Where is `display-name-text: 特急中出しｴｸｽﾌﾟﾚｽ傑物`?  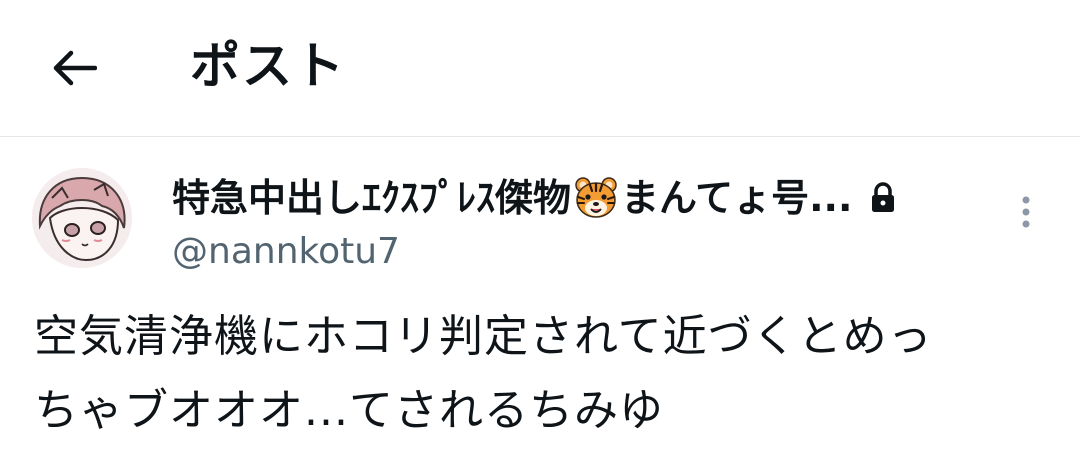 display-name-text: 特急中出しｴｸｽﾌﾟﾚｽ傑物 is located at coordinates (372, 198).